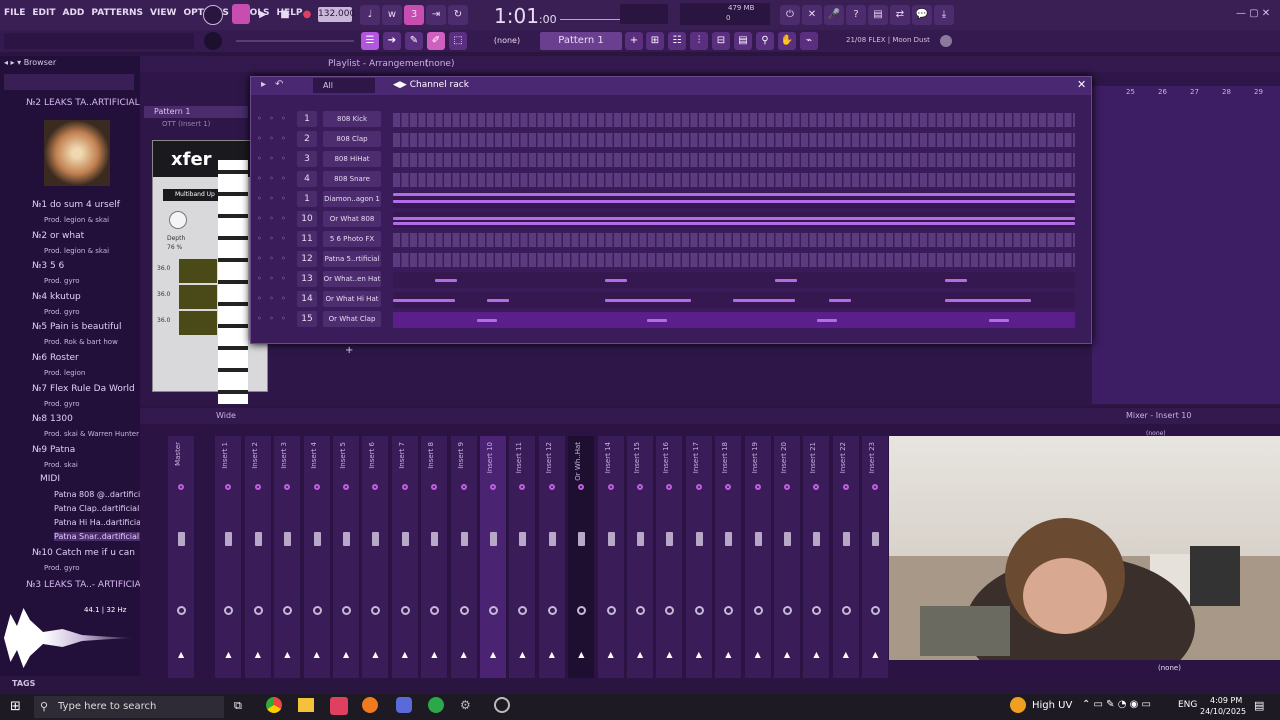 This screenshot has width=1280, height=720. Describe the element at coordinates (307, 299) in the screenshot. I see `channel-mixer-track: 14` at that location.